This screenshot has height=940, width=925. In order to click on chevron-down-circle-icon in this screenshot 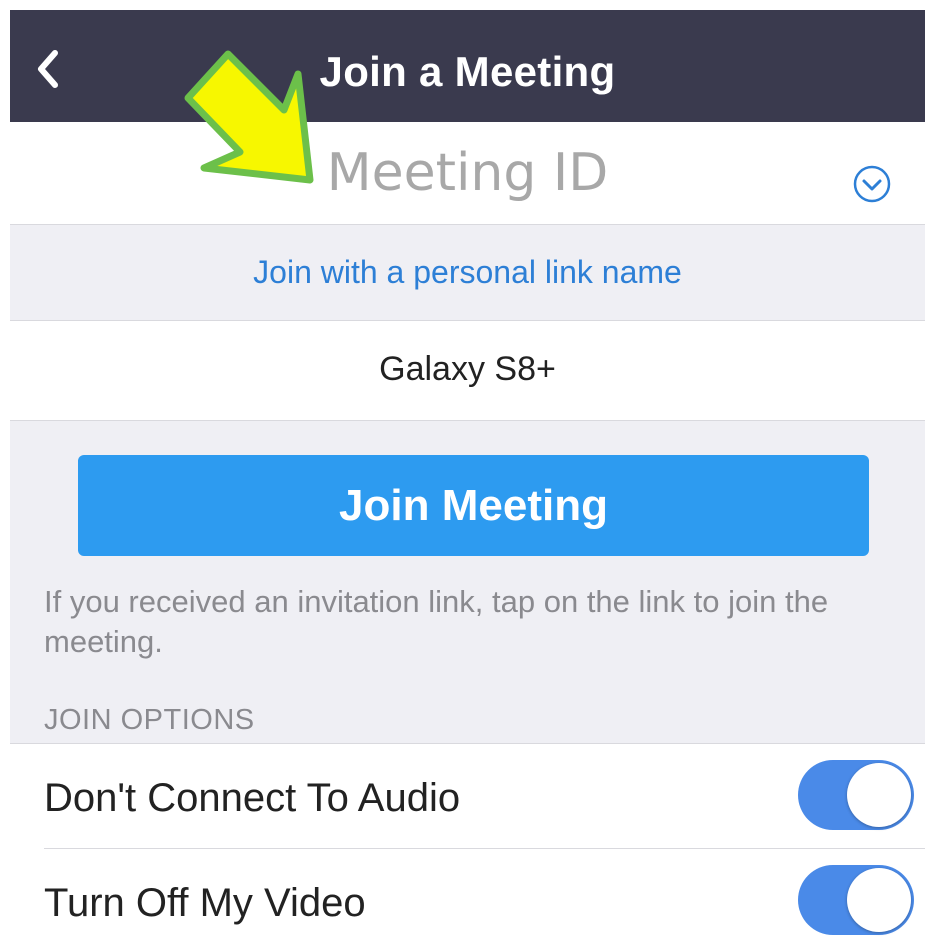, I will do `click(872, 184)`.